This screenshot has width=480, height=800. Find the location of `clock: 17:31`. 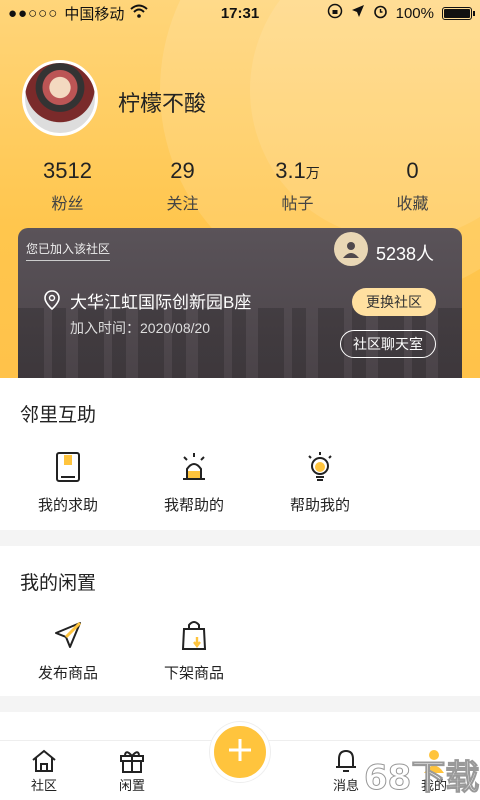

clock: 17:31 is located at coordinates (240, 13).